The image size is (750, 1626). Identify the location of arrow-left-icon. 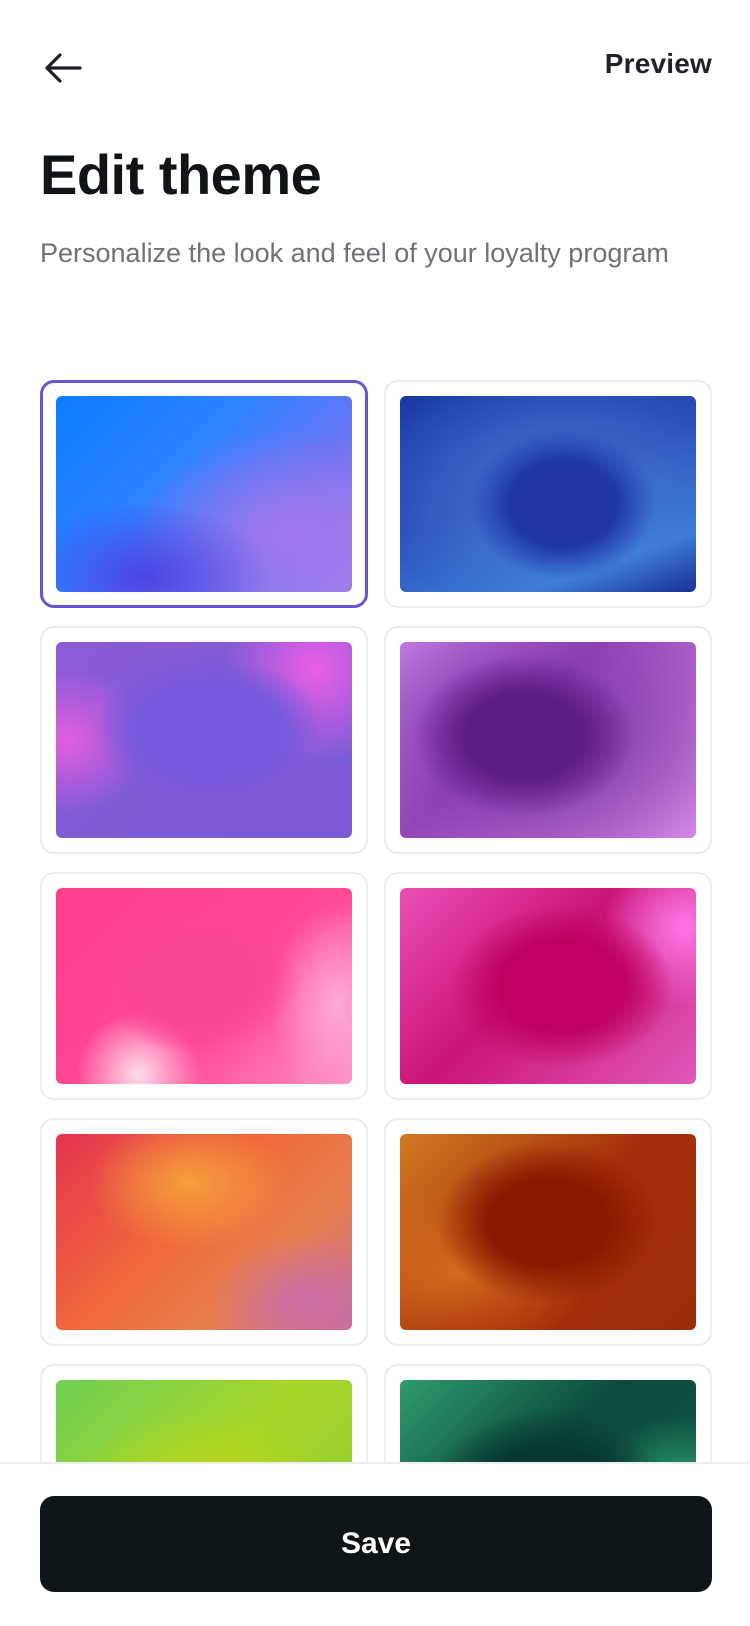
(63, 68).